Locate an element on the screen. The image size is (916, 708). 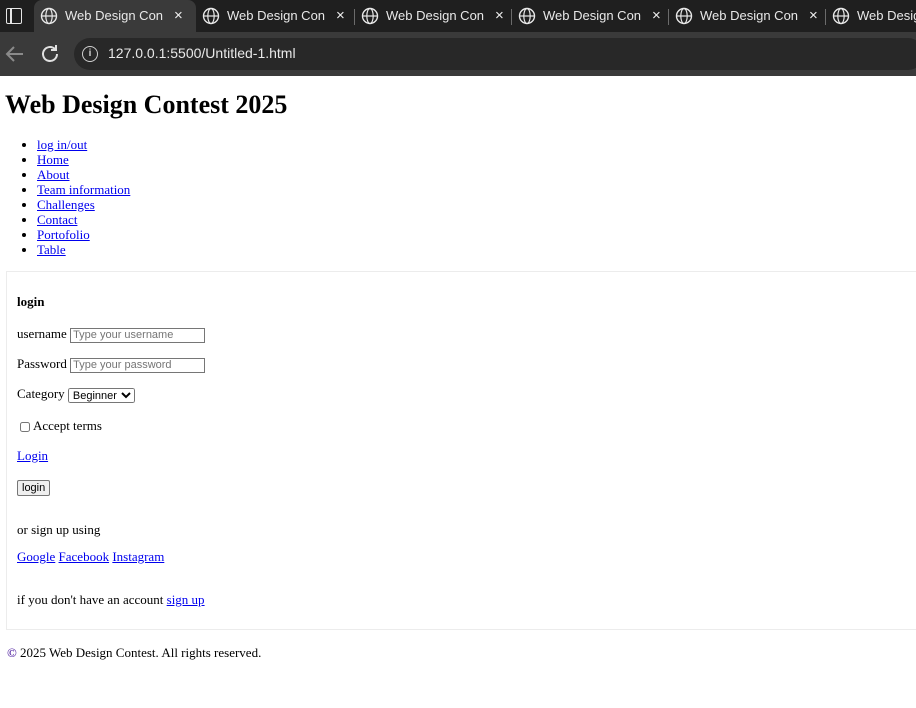
username-input is located at coordinates (138, 335).